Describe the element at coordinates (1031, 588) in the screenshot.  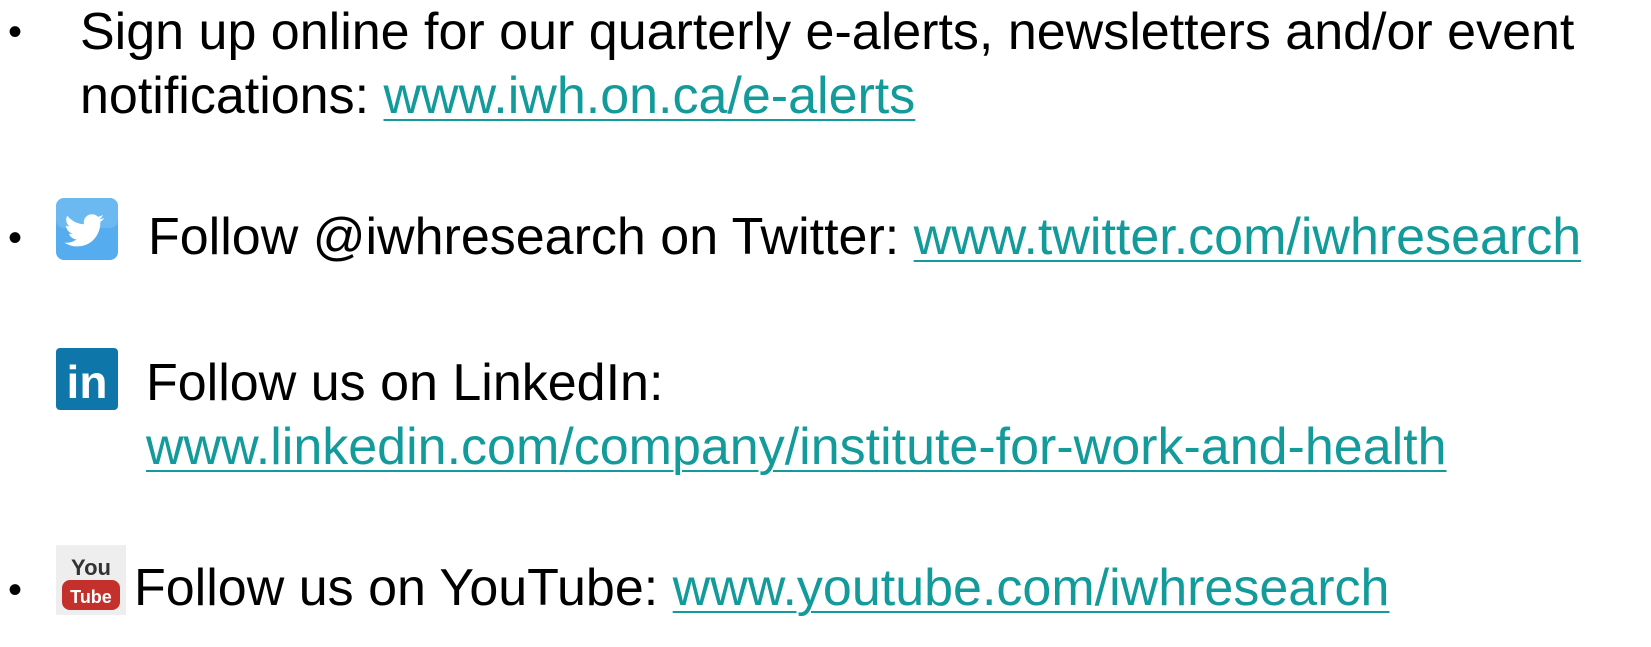
I see `youtube-link: www.youtube.com/iwhresearch` at that location.